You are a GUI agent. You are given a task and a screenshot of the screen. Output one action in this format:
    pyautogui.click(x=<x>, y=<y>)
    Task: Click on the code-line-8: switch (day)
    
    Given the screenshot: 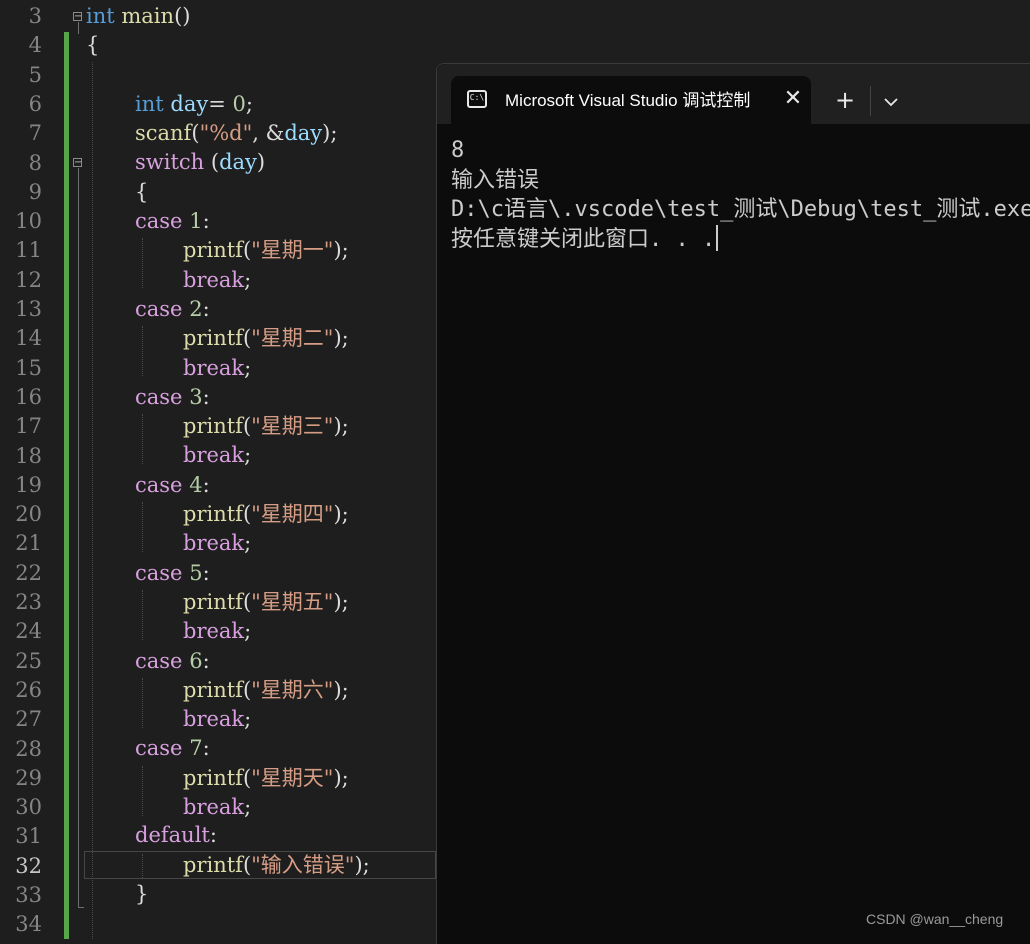 What is the action you would take?
    pyautogui.click(x=200, y=162)
    